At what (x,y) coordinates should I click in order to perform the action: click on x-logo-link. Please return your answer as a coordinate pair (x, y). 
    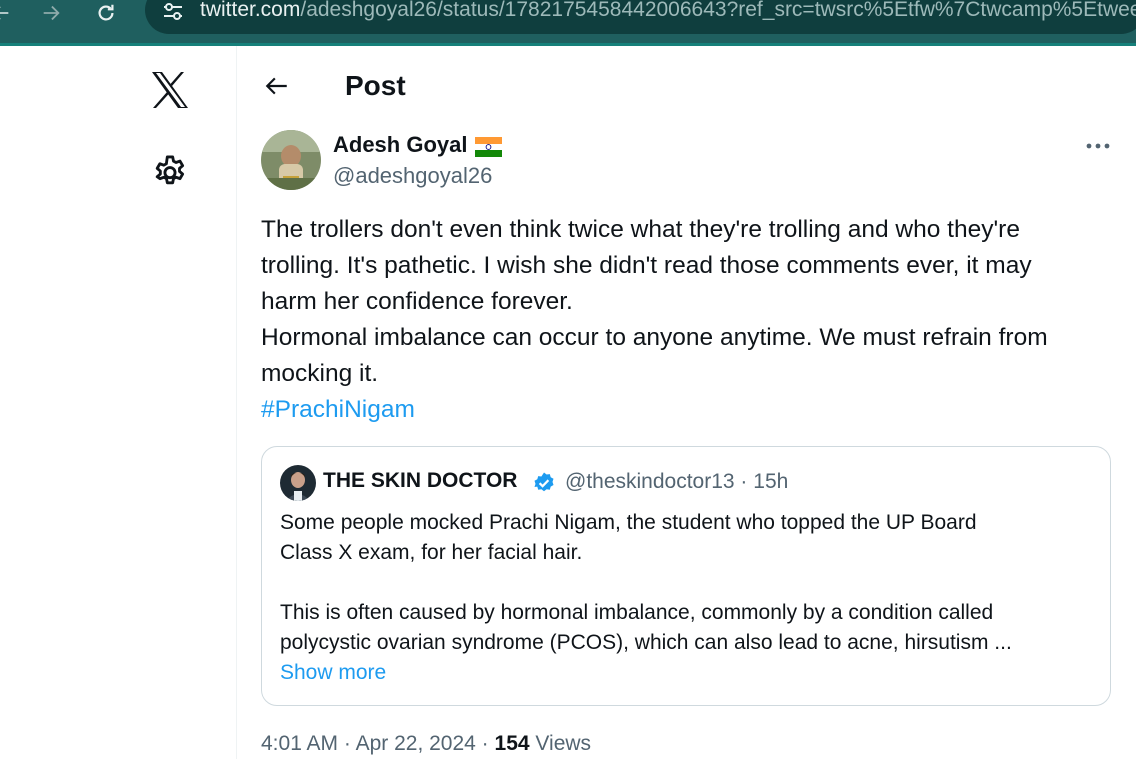
    Looking at the image, I should click on (170, 90).